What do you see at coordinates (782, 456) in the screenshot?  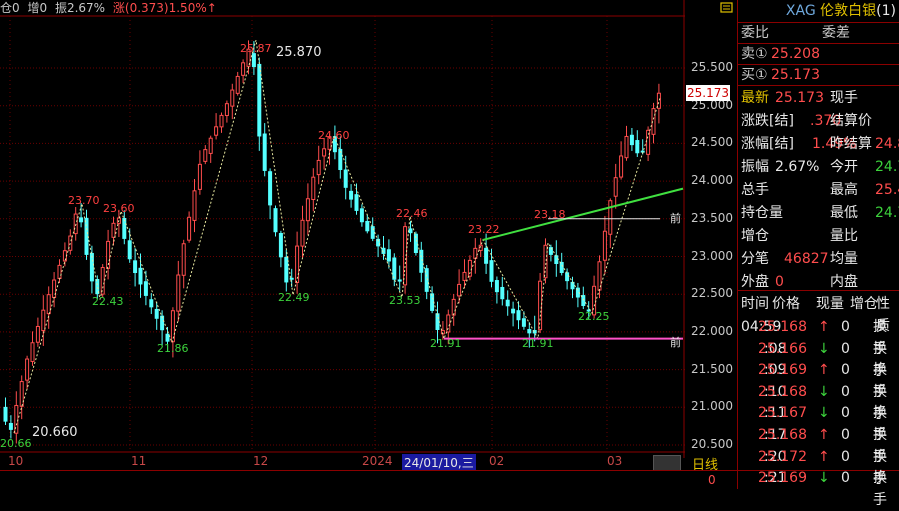 I see `tick-p: 25.172` at bounding box center [782, 456].